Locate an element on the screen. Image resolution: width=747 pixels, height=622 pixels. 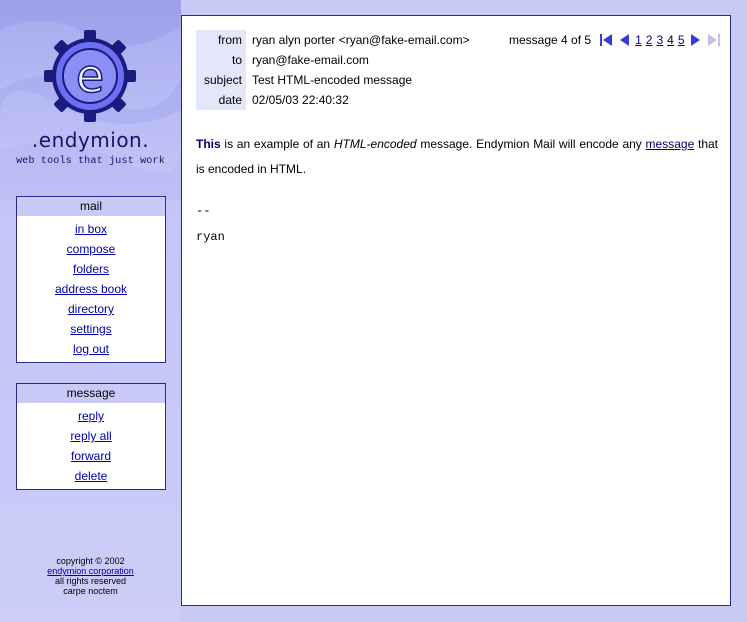
subject-value: Test HTML-encoded message is located at coordinates (332, 80).